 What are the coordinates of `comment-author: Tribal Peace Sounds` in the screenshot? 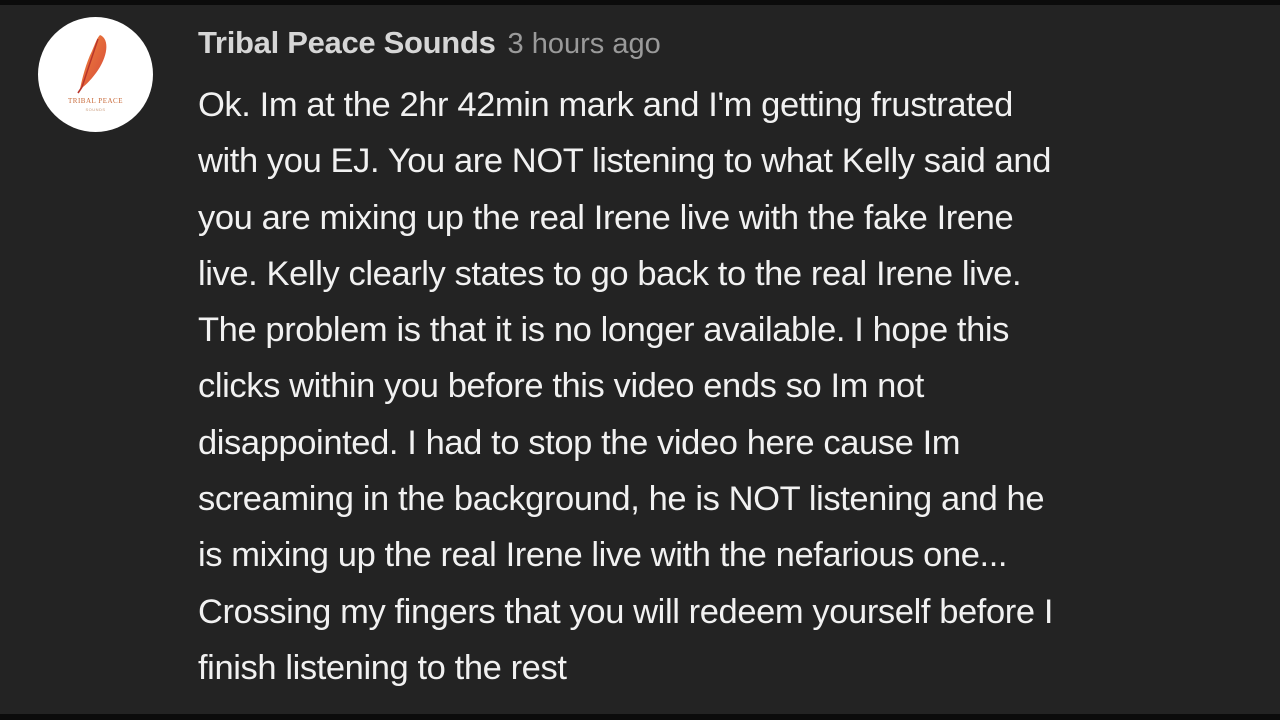 It's located at (347, 43).